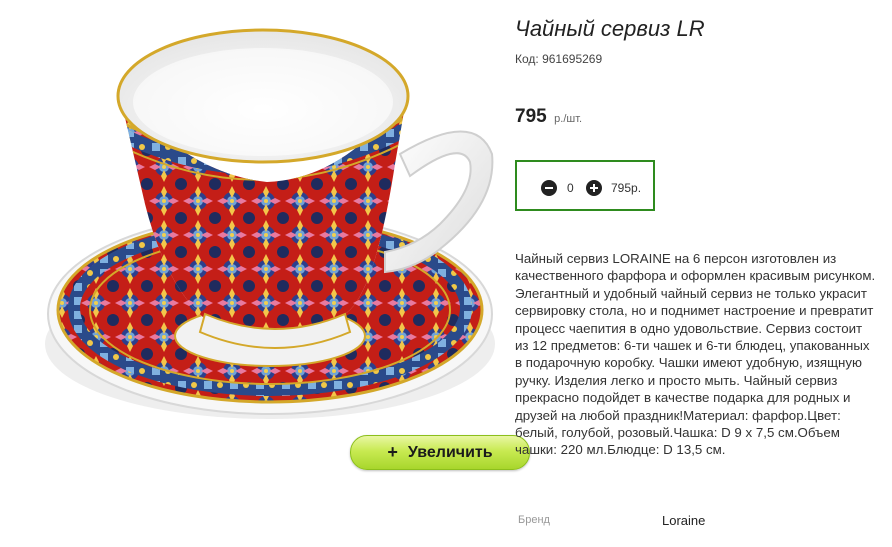 The width and height of the screenshot is (892, 547). Describe the element at coordinates (548, 117) in the screenshot. I see `product-price: 795 р./шт.` at that location.